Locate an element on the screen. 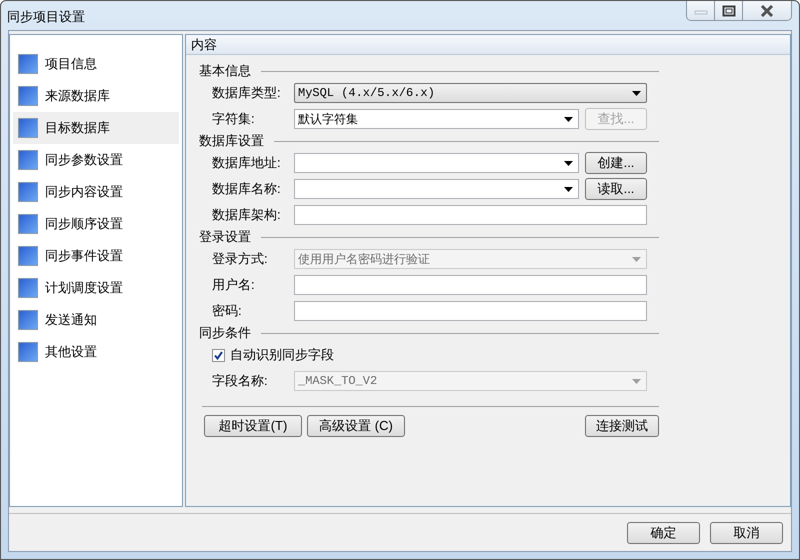  field-label: 密码: is located at coordinates (227, 311).